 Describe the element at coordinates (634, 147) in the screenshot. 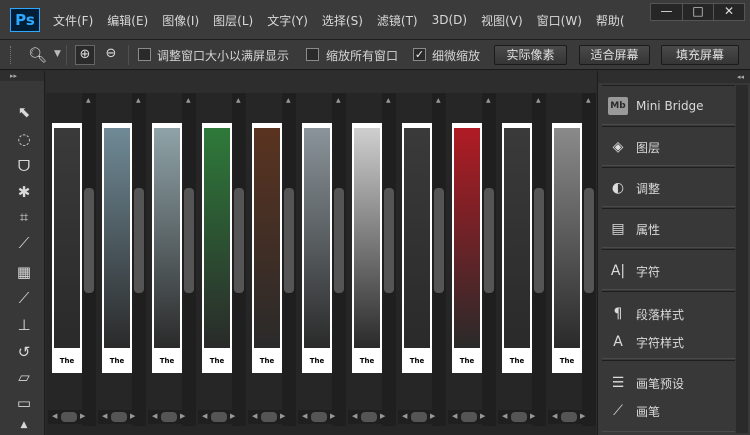

I see `layers-panel-button: ◈ 图层` at that location.